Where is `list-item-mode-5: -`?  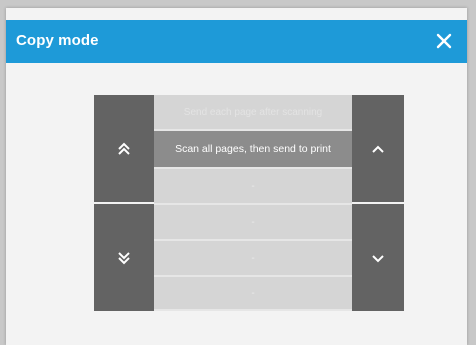
list-item-mode-5: - is located at coordinates (253, 259).